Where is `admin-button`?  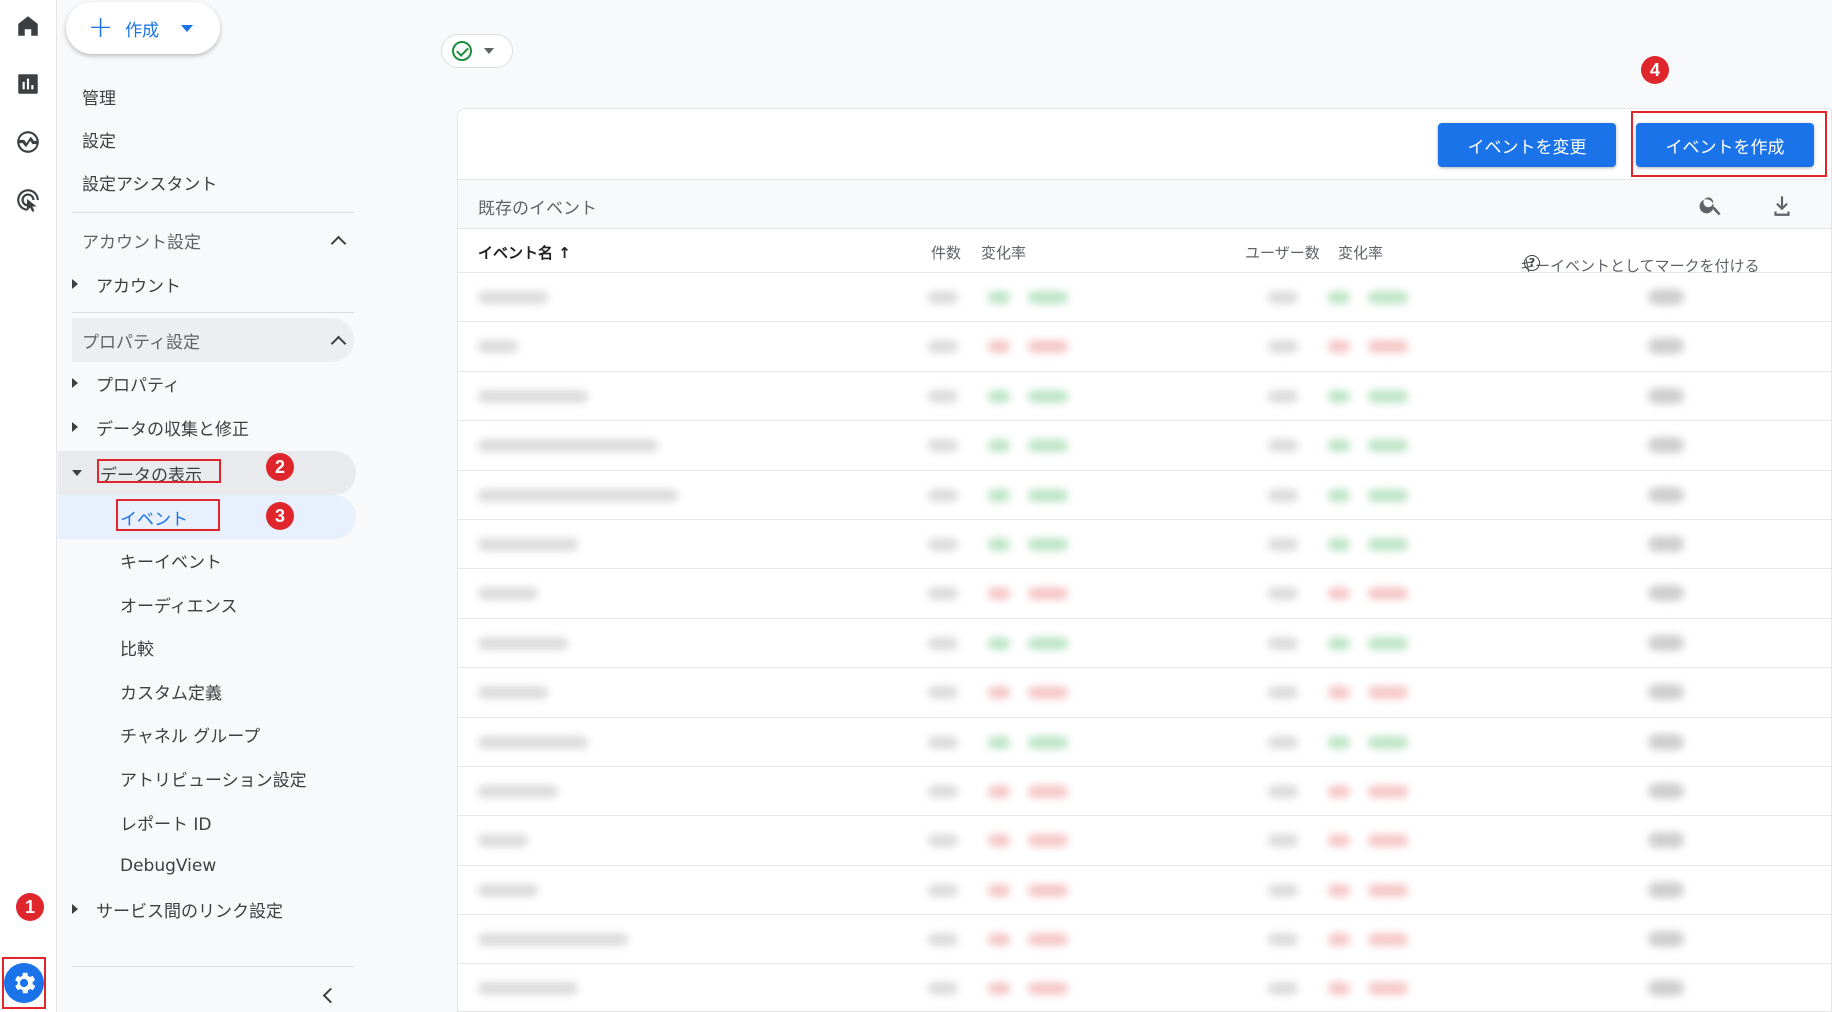
admin-button is located at coordinates (24, 983).